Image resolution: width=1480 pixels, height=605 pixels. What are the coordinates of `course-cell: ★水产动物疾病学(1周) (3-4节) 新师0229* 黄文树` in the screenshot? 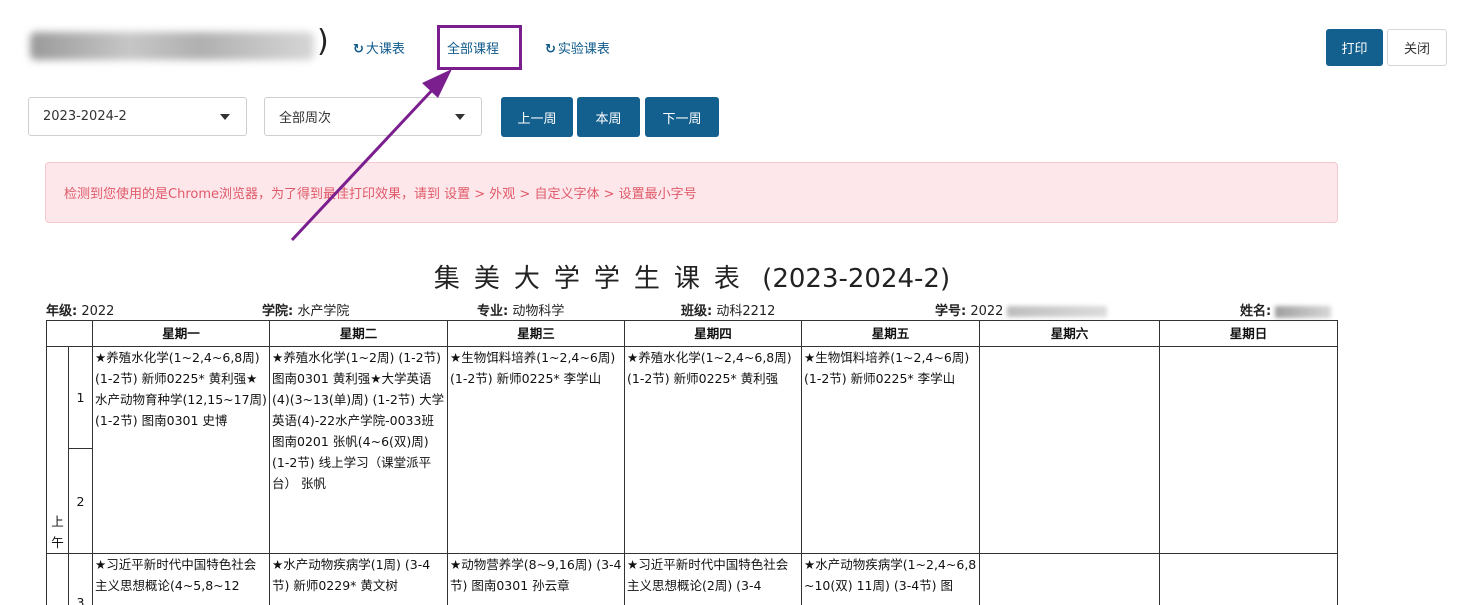 It's located at (358, 579).